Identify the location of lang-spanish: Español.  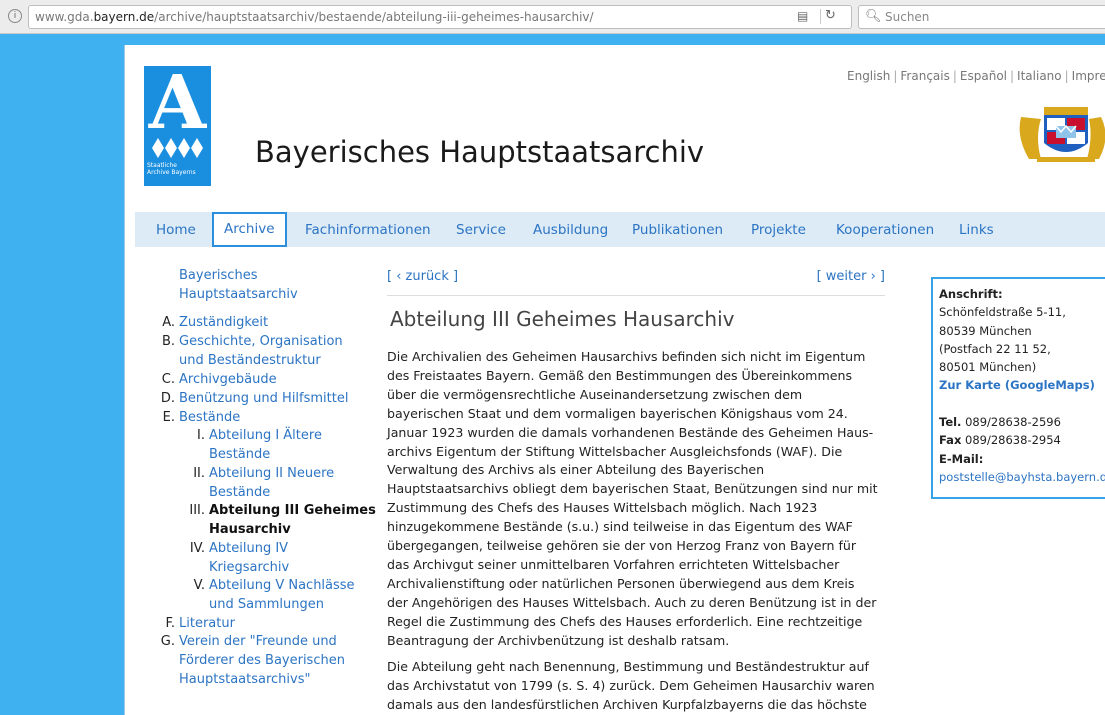
(983, 76).